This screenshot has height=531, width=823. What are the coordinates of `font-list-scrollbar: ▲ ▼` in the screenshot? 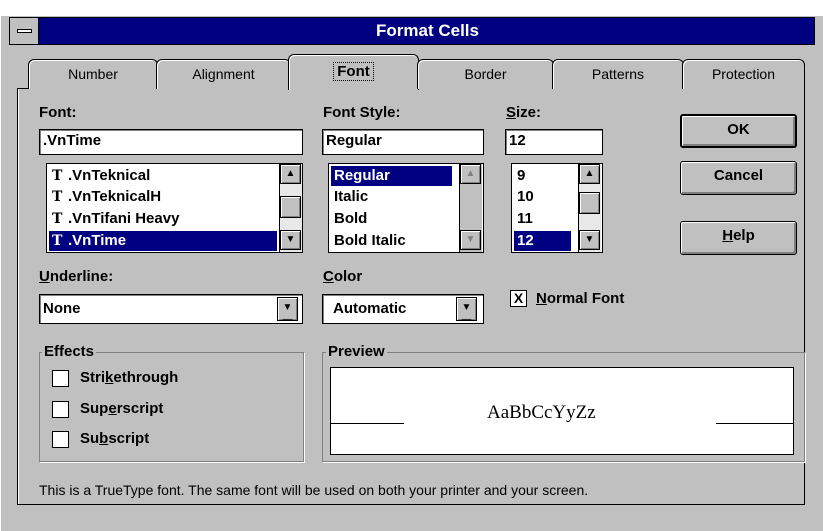 It's located at (290, 208).